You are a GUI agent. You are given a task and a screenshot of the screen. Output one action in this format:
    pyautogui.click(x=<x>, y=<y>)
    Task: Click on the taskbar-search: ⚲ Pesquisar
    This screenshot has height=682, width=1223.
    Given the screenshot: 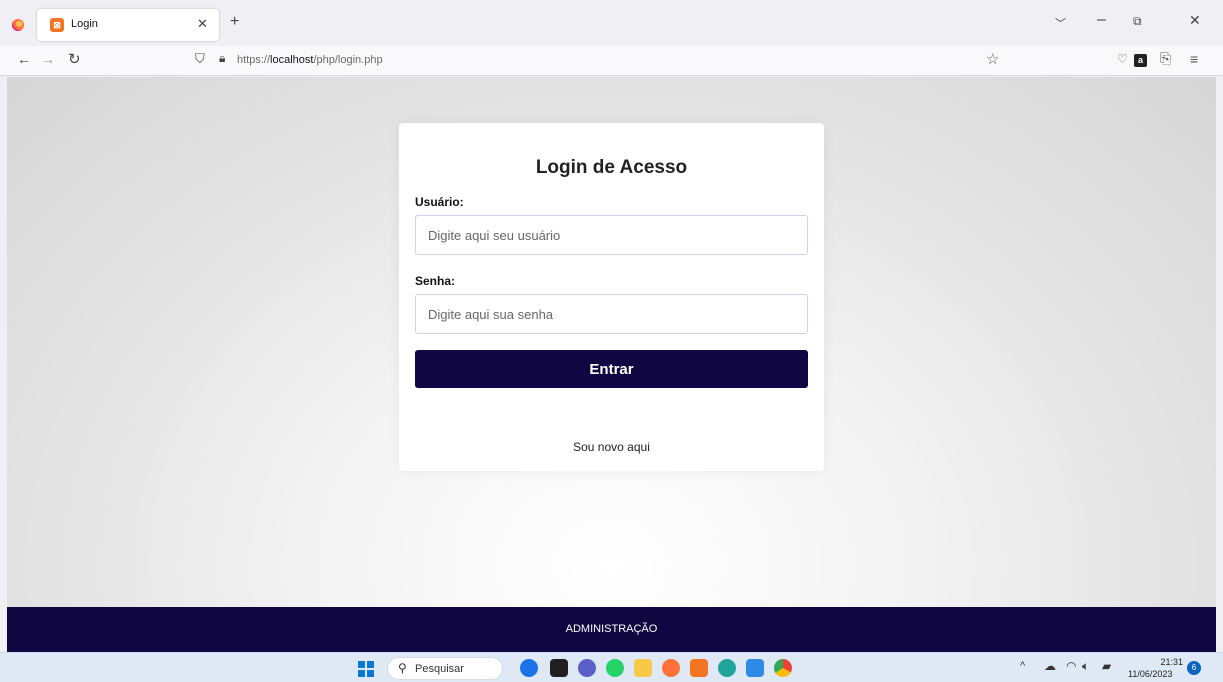 What is the action you would take?
    pyautogui.click(x=445, y=668)
    